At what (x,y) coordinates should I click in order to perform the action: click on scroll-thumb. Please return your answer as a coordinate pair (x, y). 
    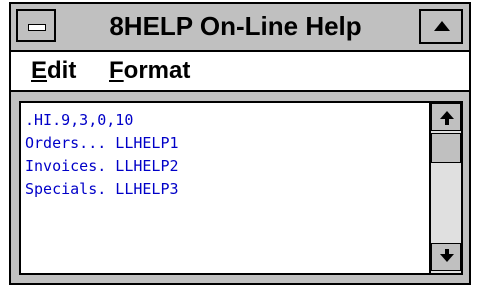
    Looking at the image, I should click on (446, 148).